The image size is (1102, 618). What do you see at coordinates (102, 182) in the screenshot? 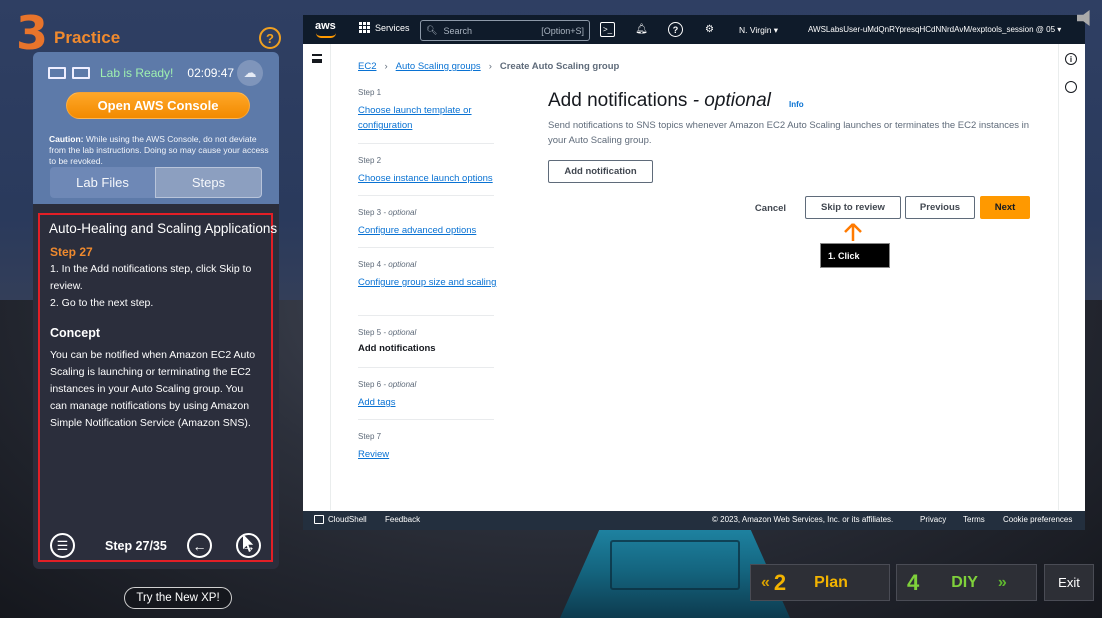
I see `tab-lab-files: Lab Files` at bounding box center [102, 182].